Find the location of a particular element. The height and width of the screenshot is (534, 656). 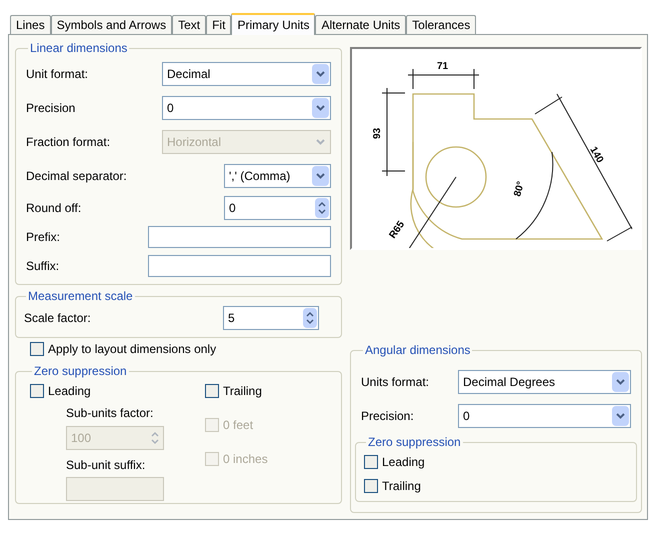

dimension-label: 140 is located at coordinates (596, 155).